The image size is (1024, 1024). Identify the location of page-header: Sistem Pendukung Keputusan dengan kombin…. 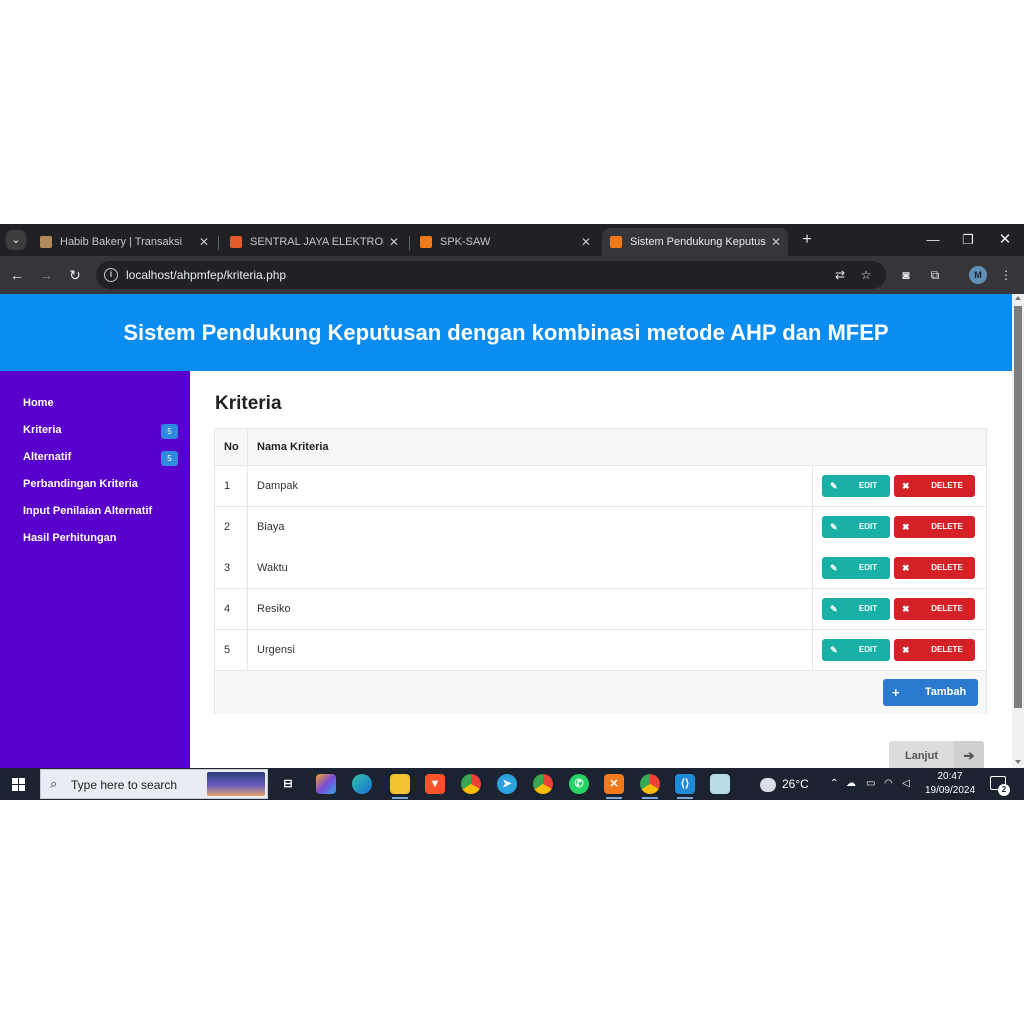
(506, 332).